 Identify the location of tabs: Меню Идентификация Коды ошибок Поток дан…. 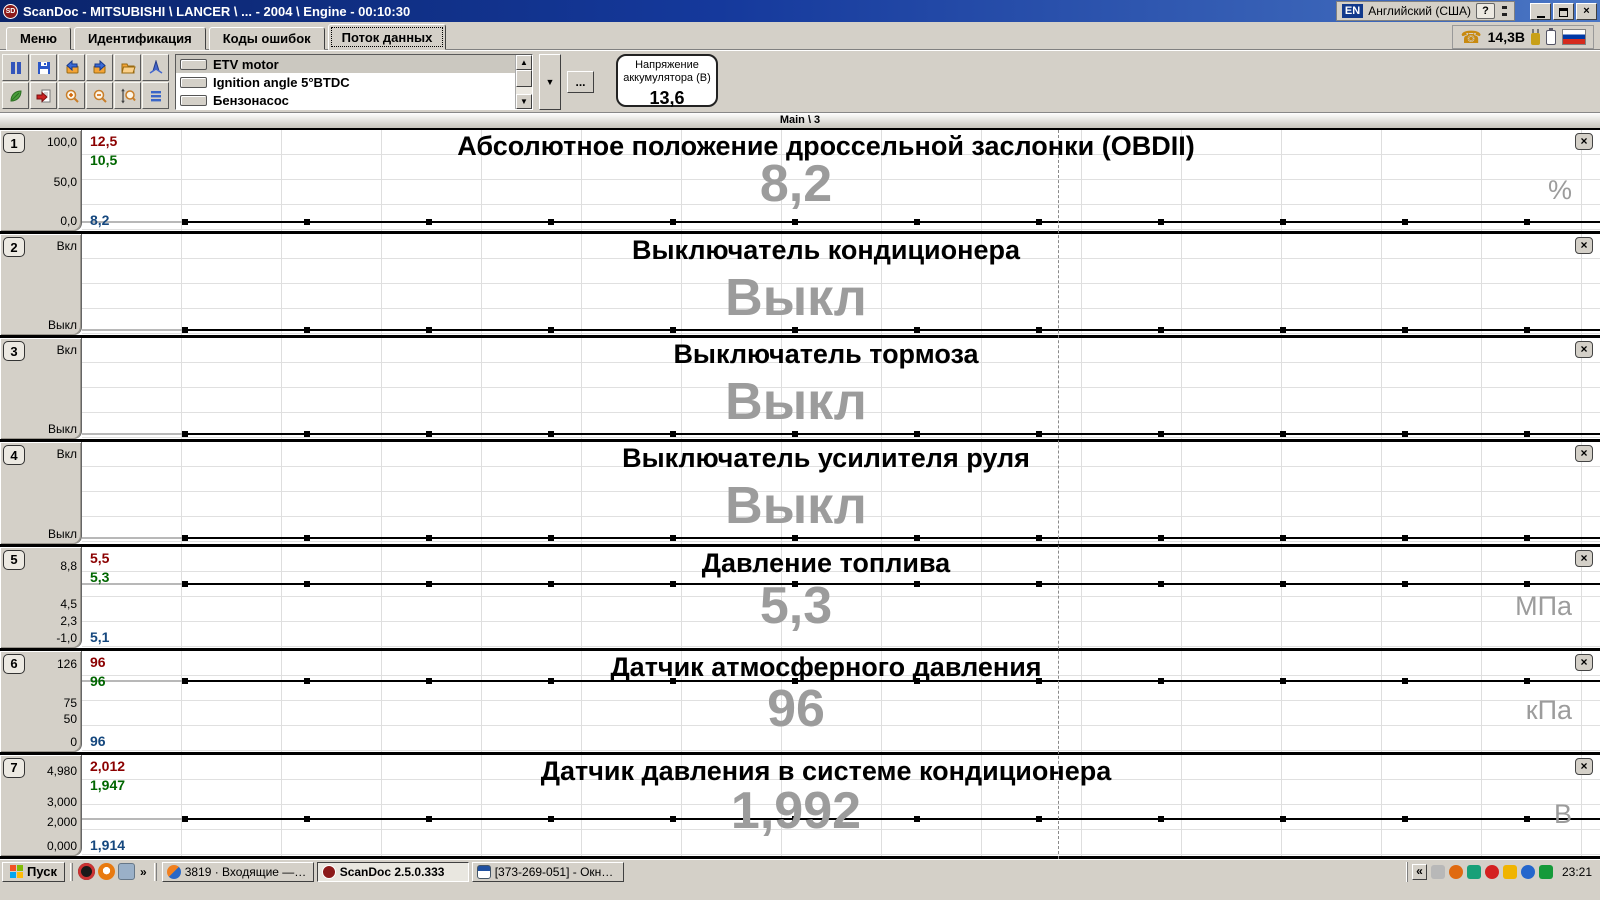
(800, 36).